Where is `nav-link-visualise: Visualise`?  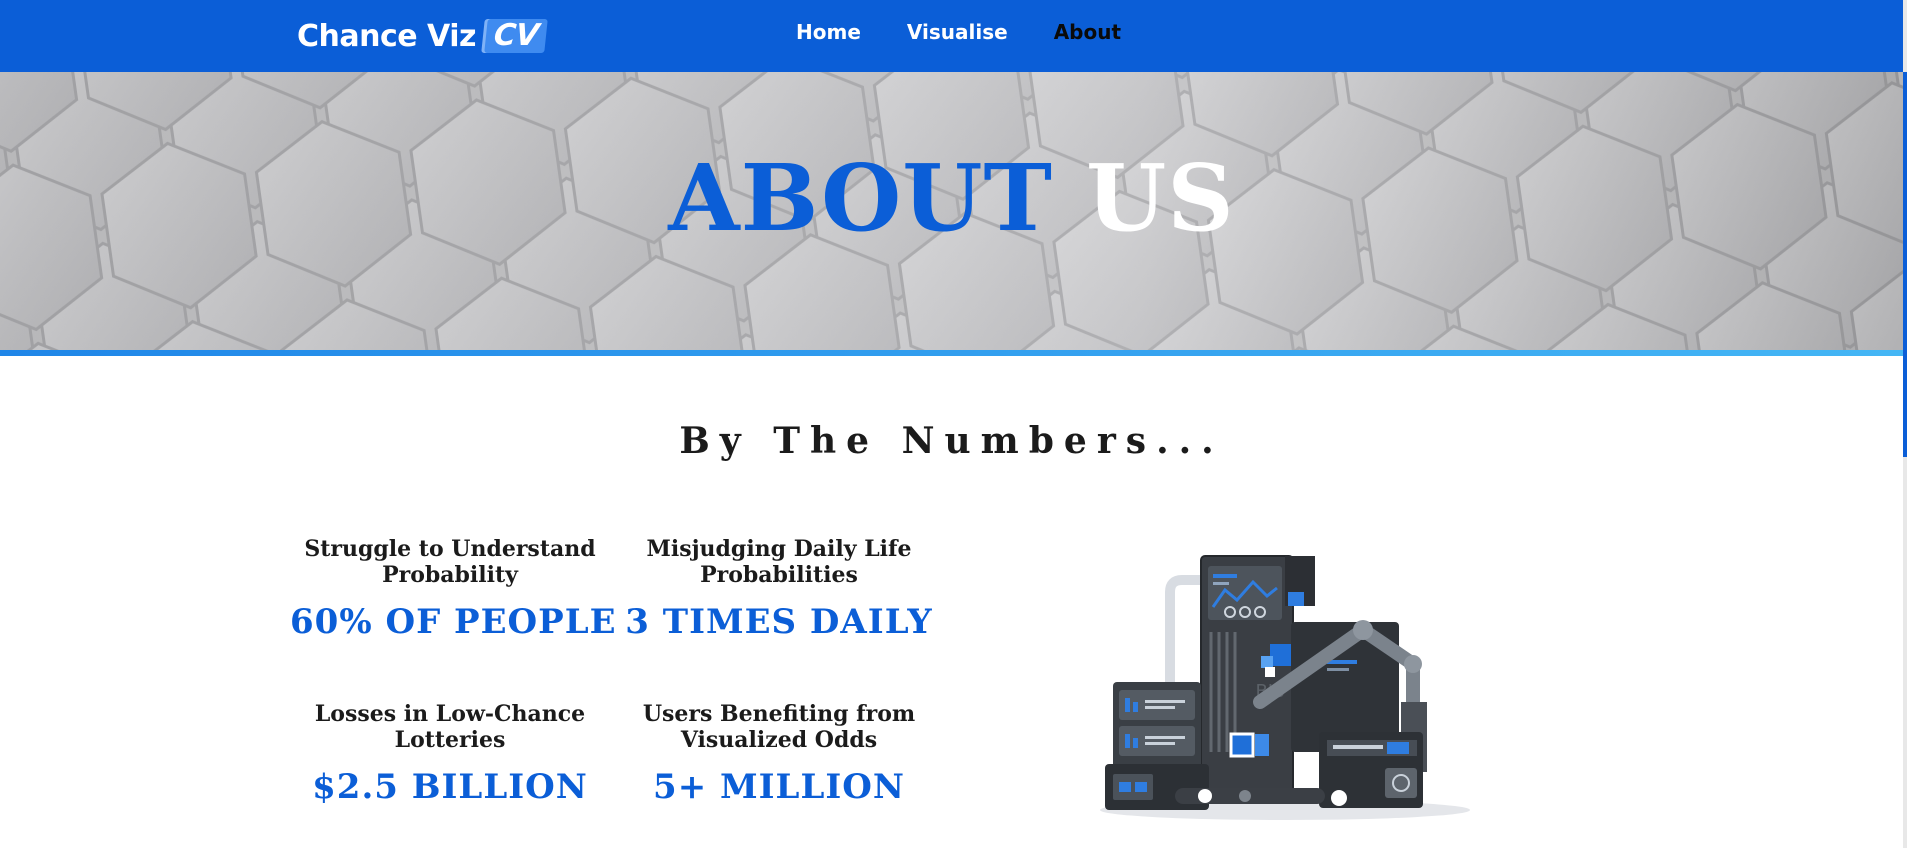
nav-link-visualise: Visualise is located at coordinates (957, 32).